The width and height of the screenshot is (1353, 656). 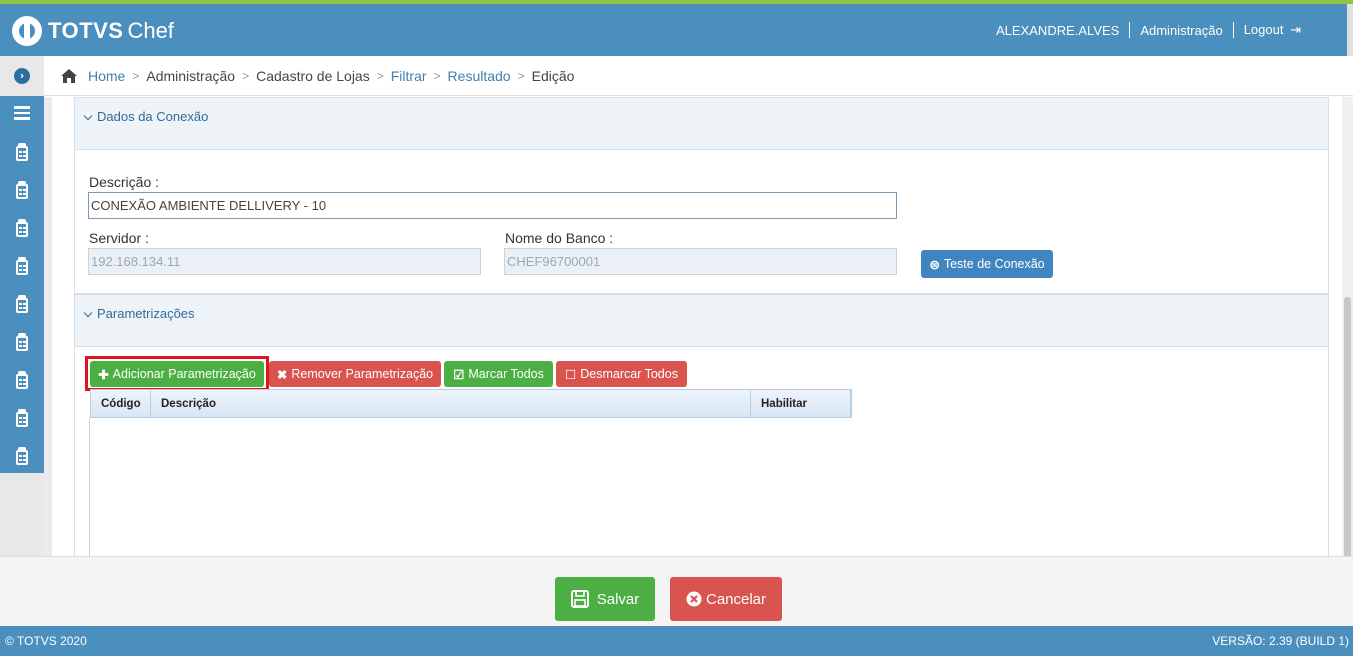 I want to click on checkbox-checked-icon: ☑, so click(x=459, y=374).